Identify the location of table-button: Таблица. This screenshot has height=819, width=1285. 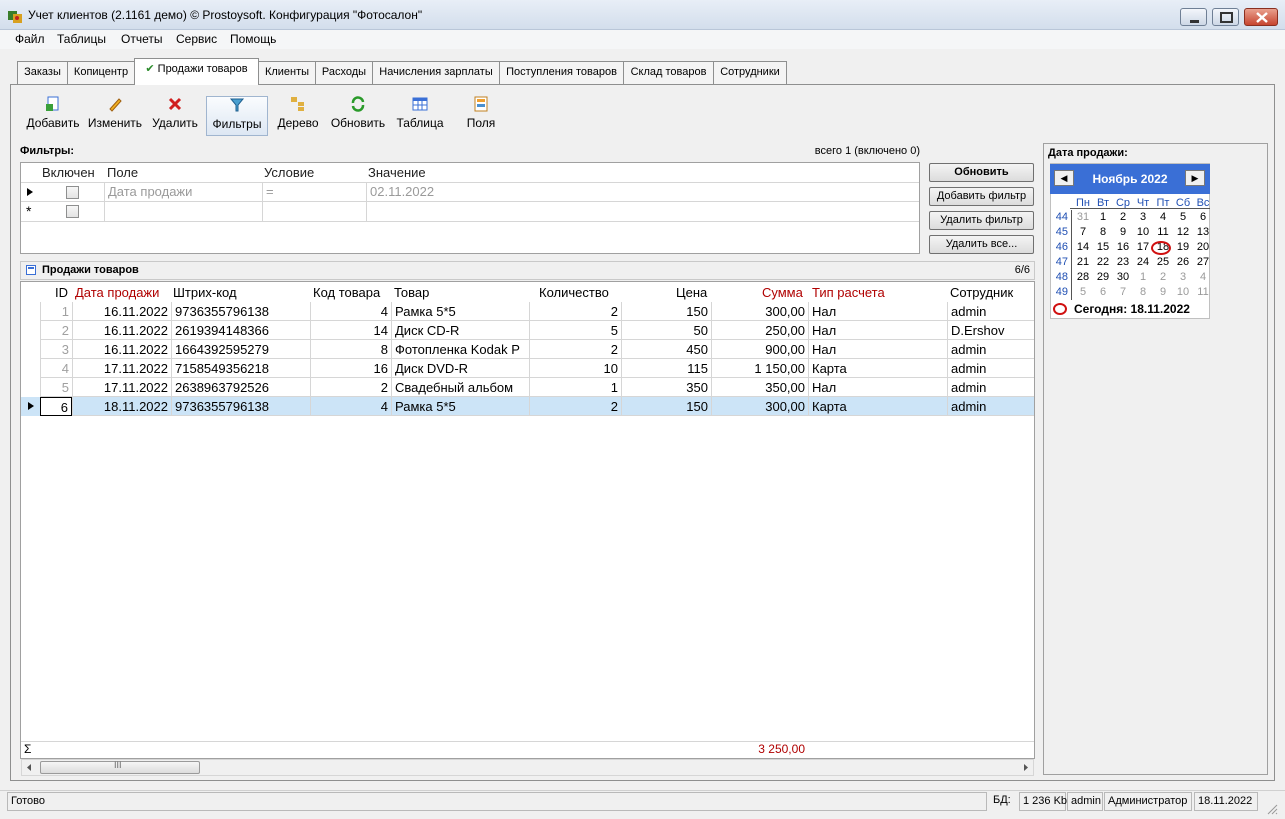
(420, 115).